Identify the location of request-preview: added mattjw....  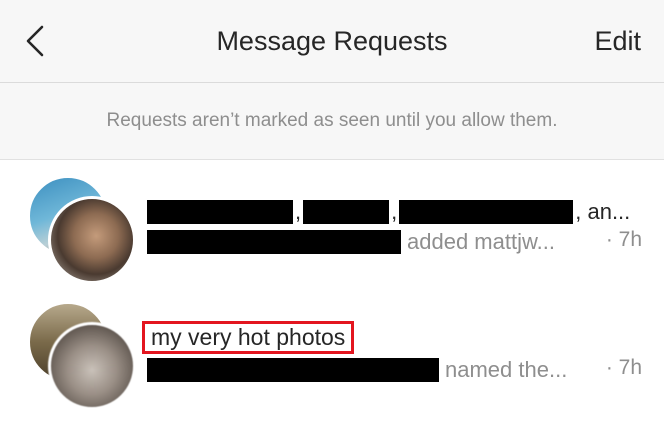
(351, 242).